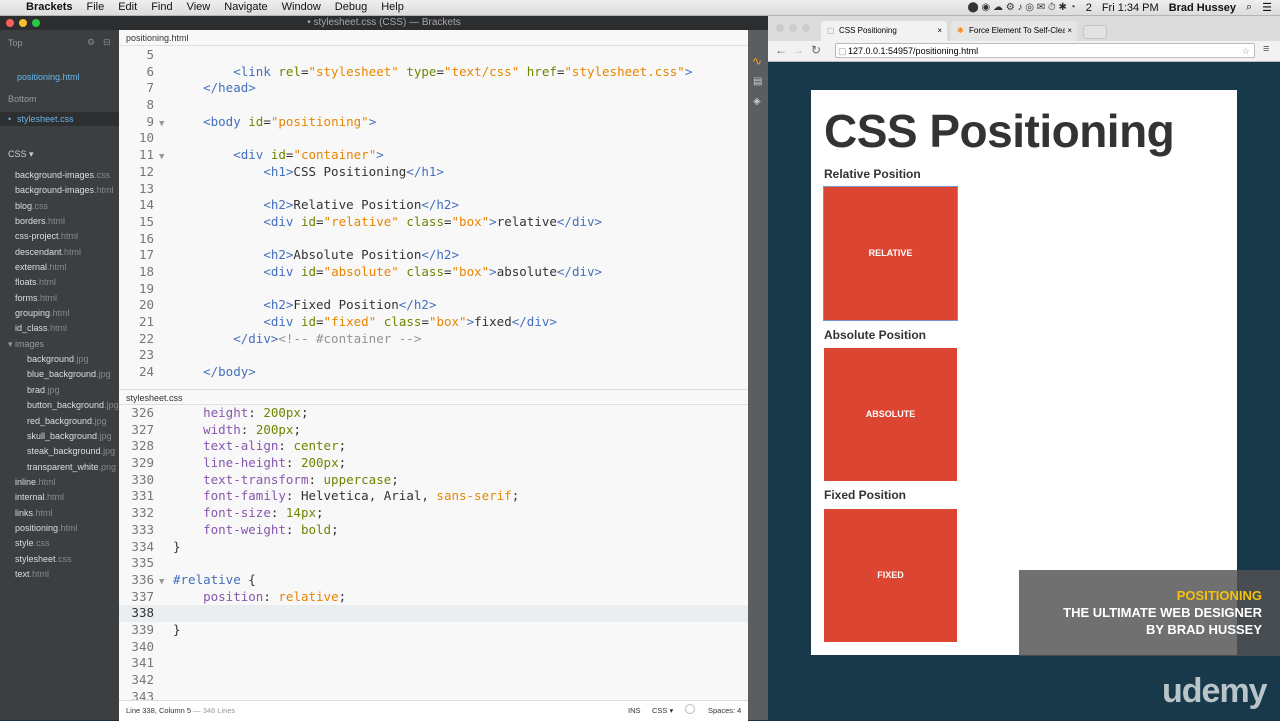 The height and width of the screenshot is (721, 1280). What do you see at coordinates (59, 482) in the screenshot?
I see `tree-file: inline.html` at bounding box center [59, 482].